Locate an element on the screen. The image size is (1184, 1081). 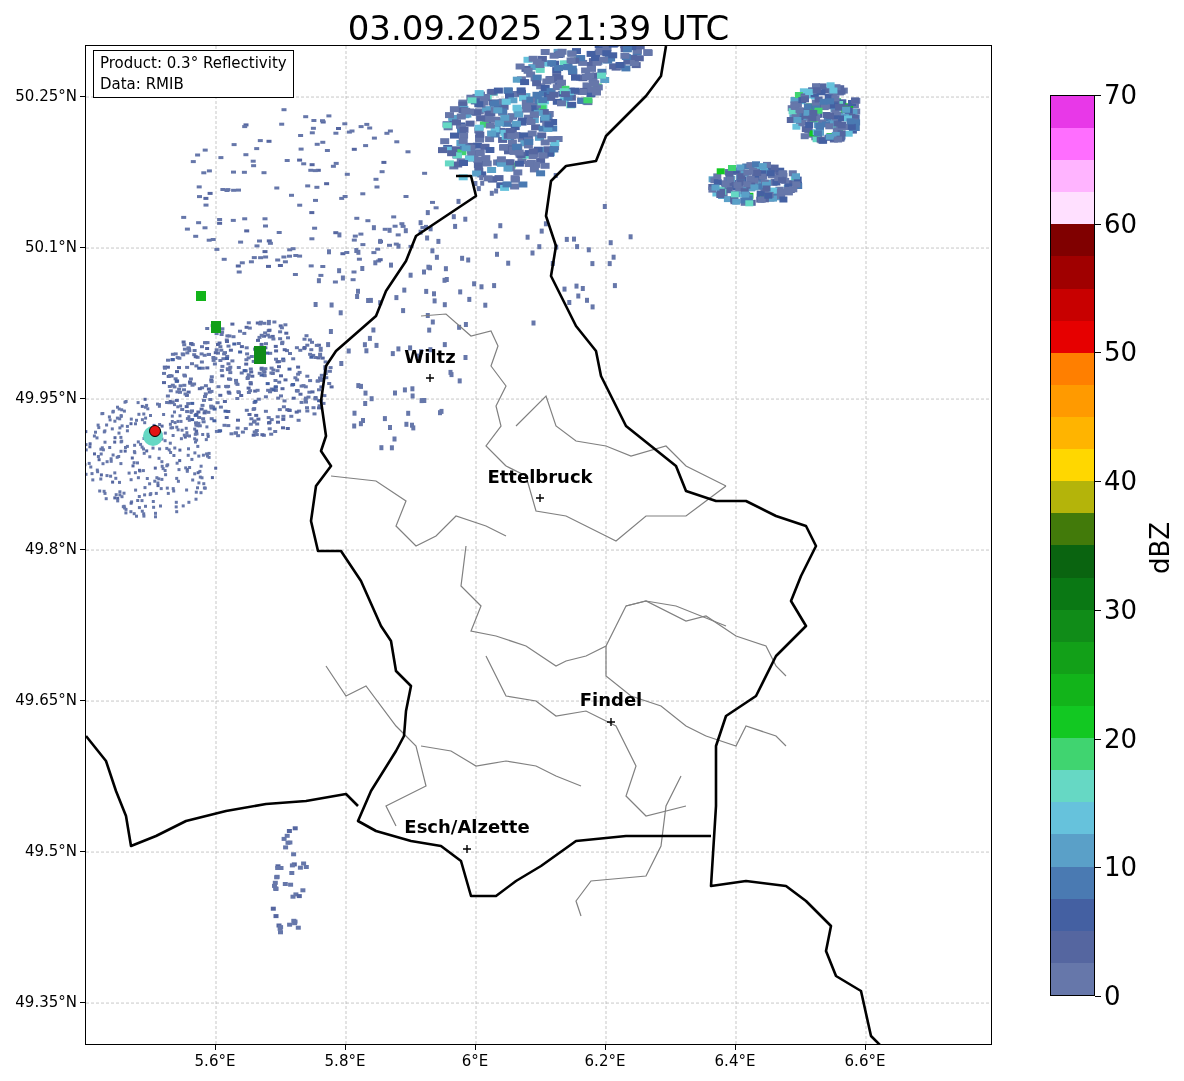
chart-title: 03.09.2025 21:39 UTC is located at coordinates (538, 28).